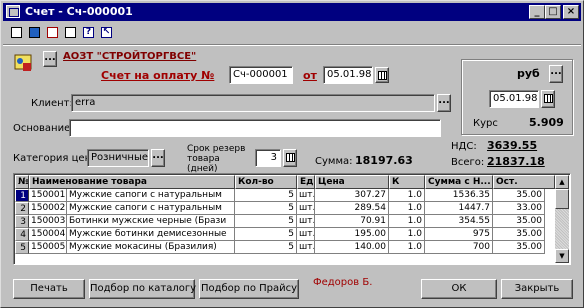 This screenshot has width=584, height=308. What do you see at coordinates (293, 33) in the screenshot?
I see `toolbar: ? ↖` at bounding box center [293, 33].